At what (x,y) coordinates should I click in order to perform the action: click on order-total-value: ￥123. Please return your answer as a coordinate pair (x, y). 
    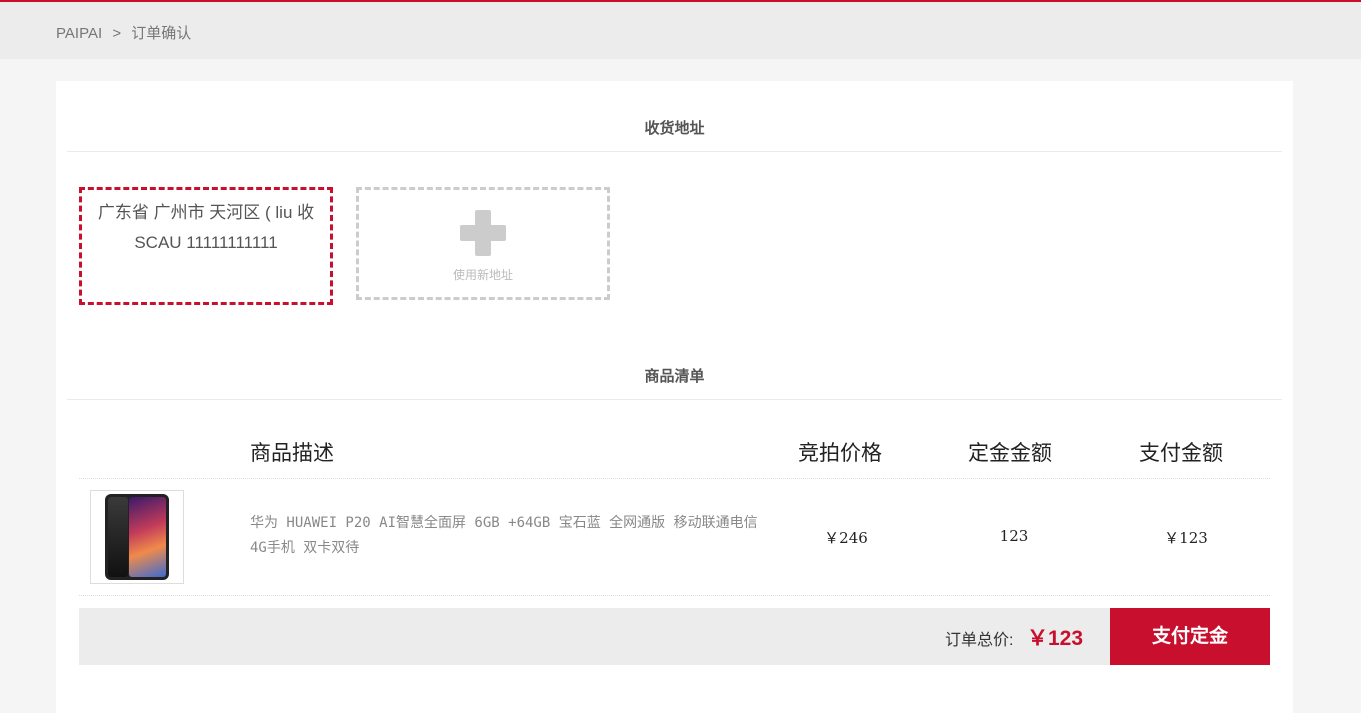
    Looking at the image, I should click on (1055, 638).